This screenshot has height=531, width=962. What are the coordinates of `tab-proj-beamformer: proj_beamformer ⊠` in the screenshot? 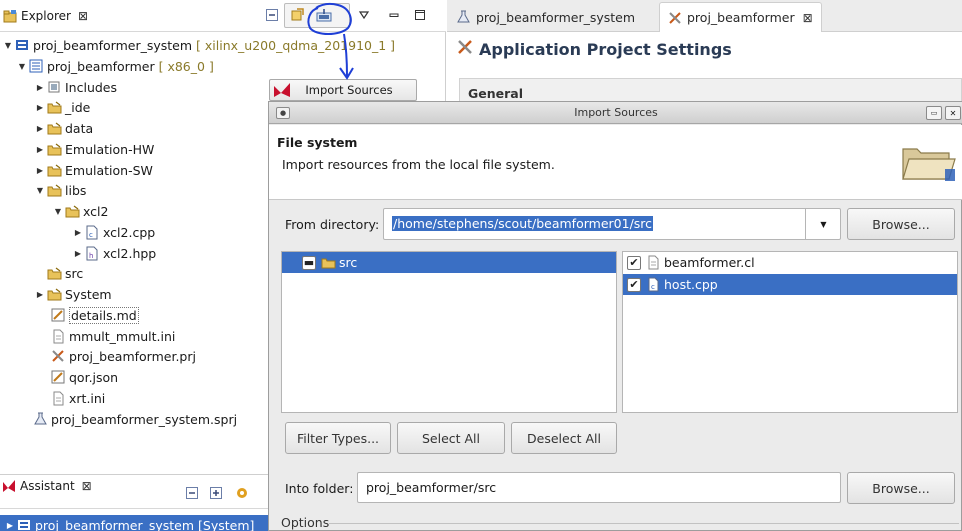 It's located at (740, 17).